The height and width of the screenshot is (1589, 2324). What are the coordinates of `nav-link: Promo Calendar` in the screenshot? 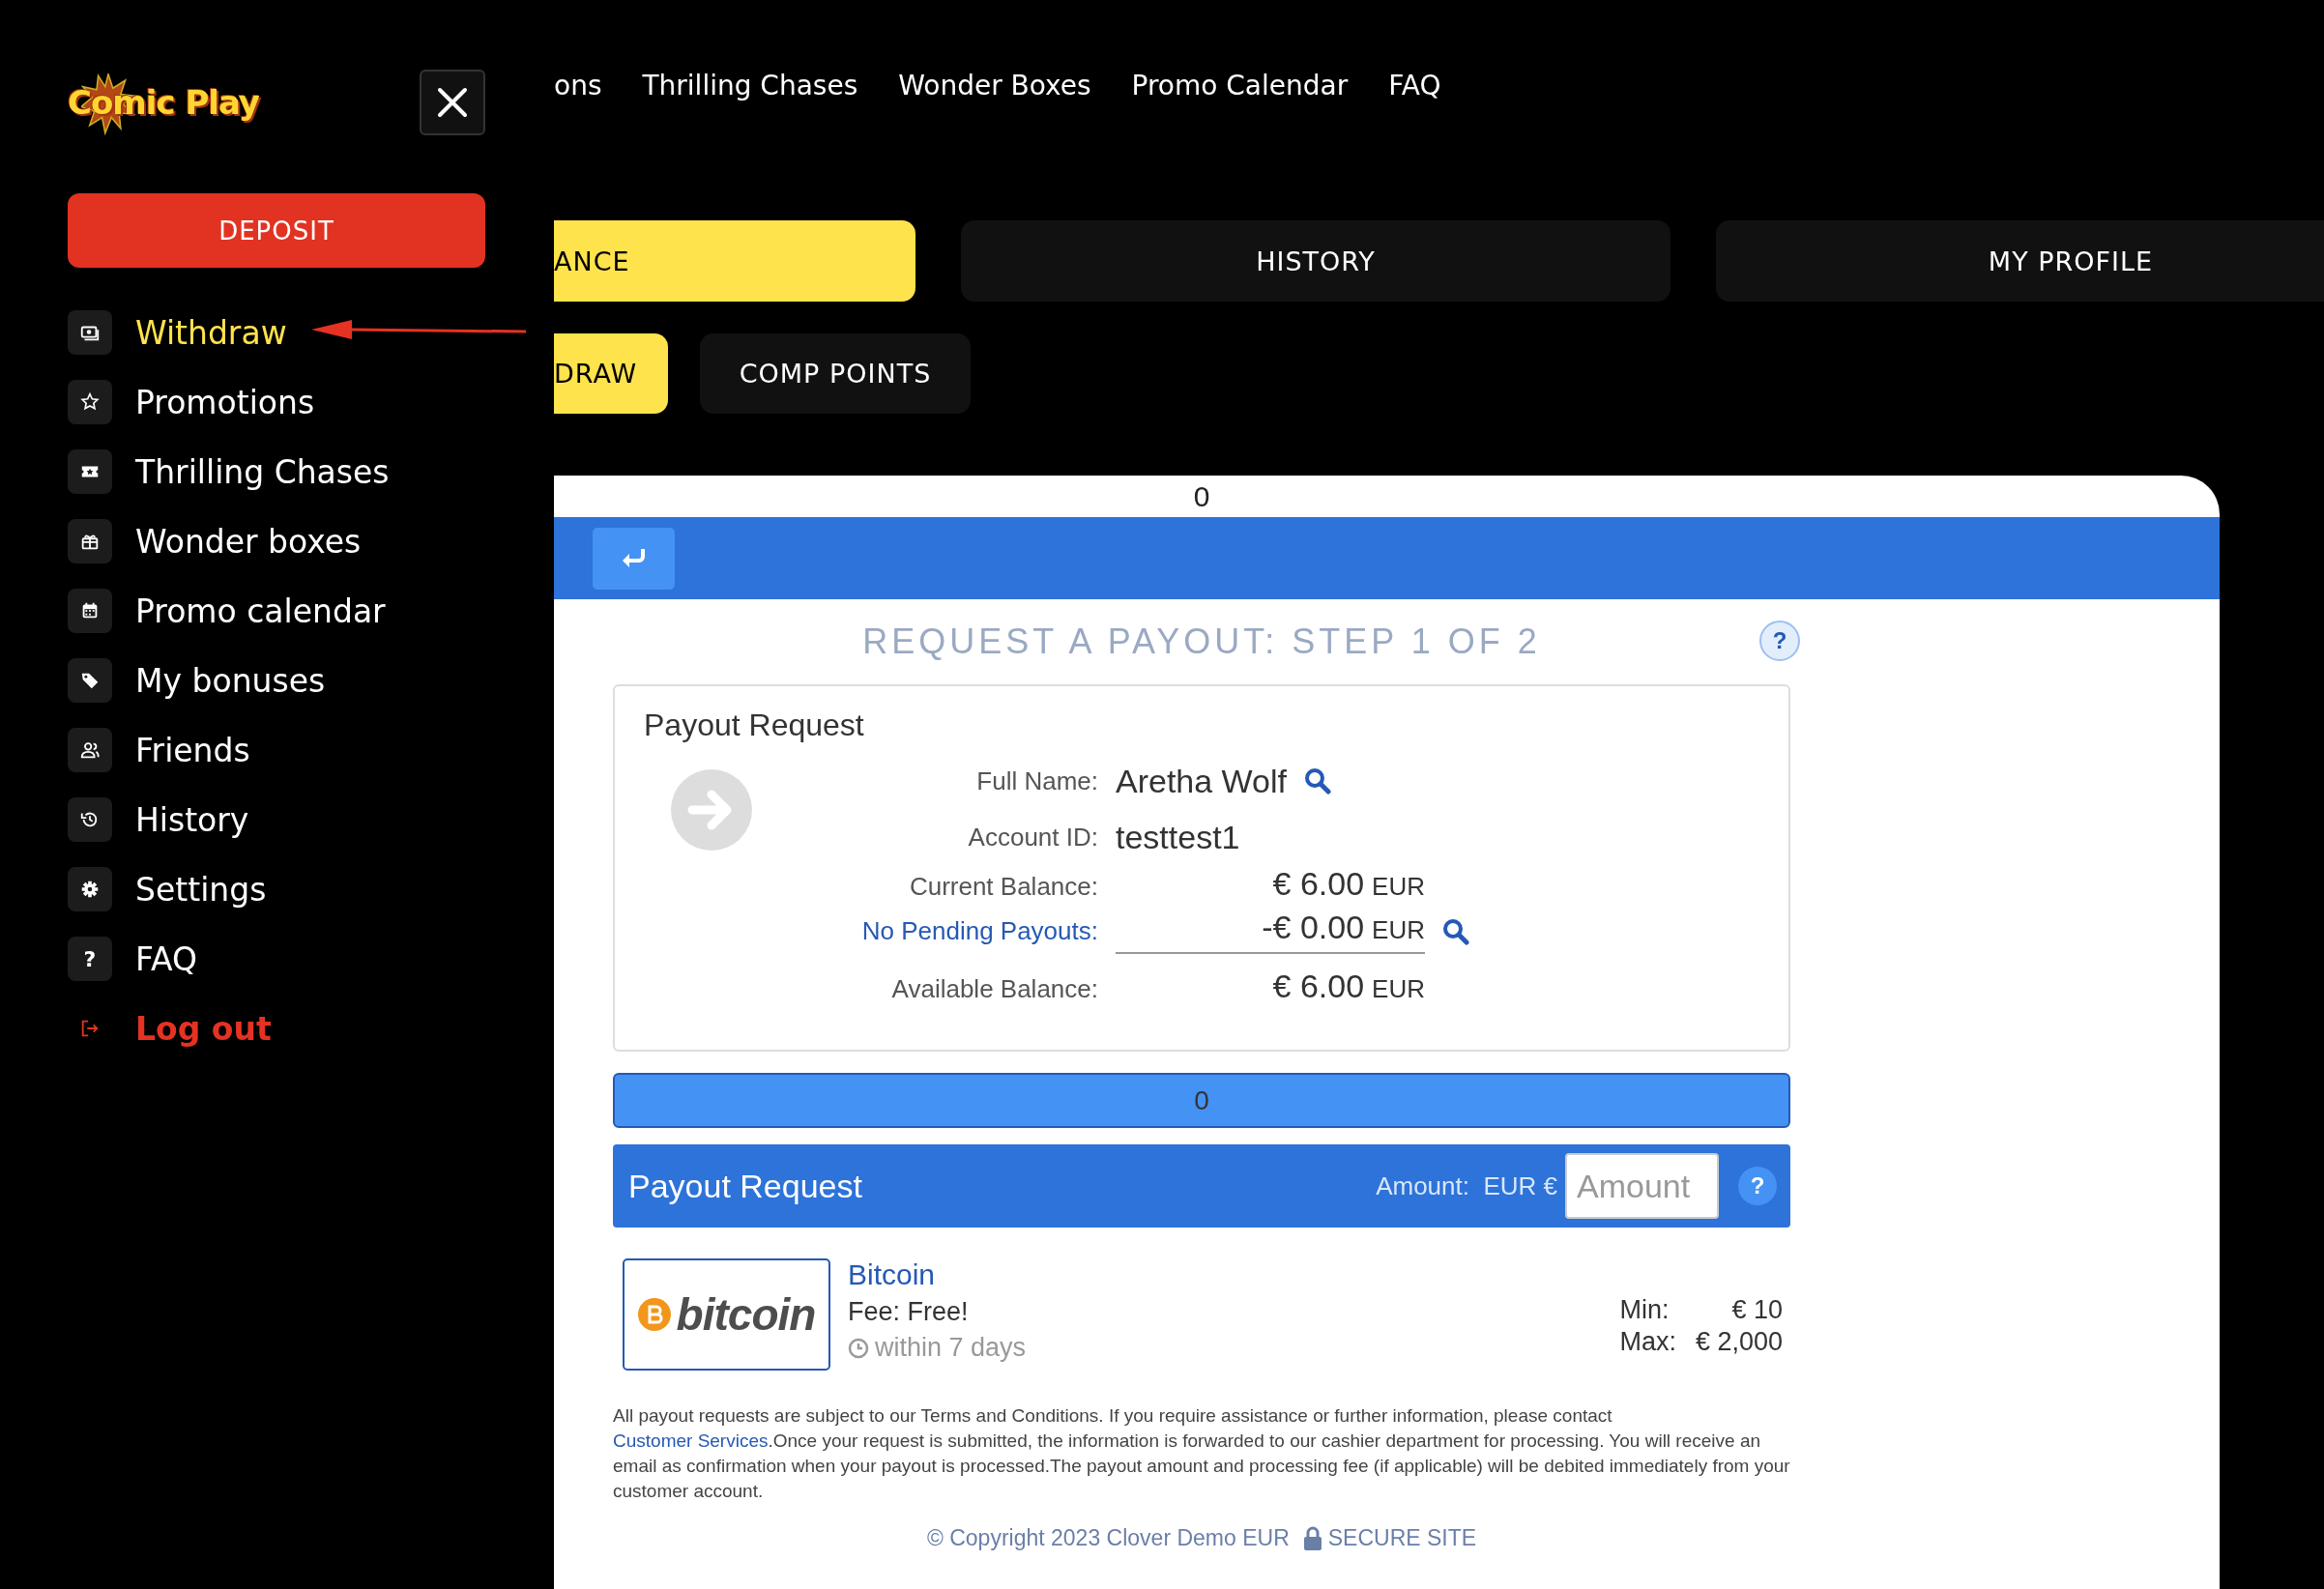 It's located at (1240, 85).